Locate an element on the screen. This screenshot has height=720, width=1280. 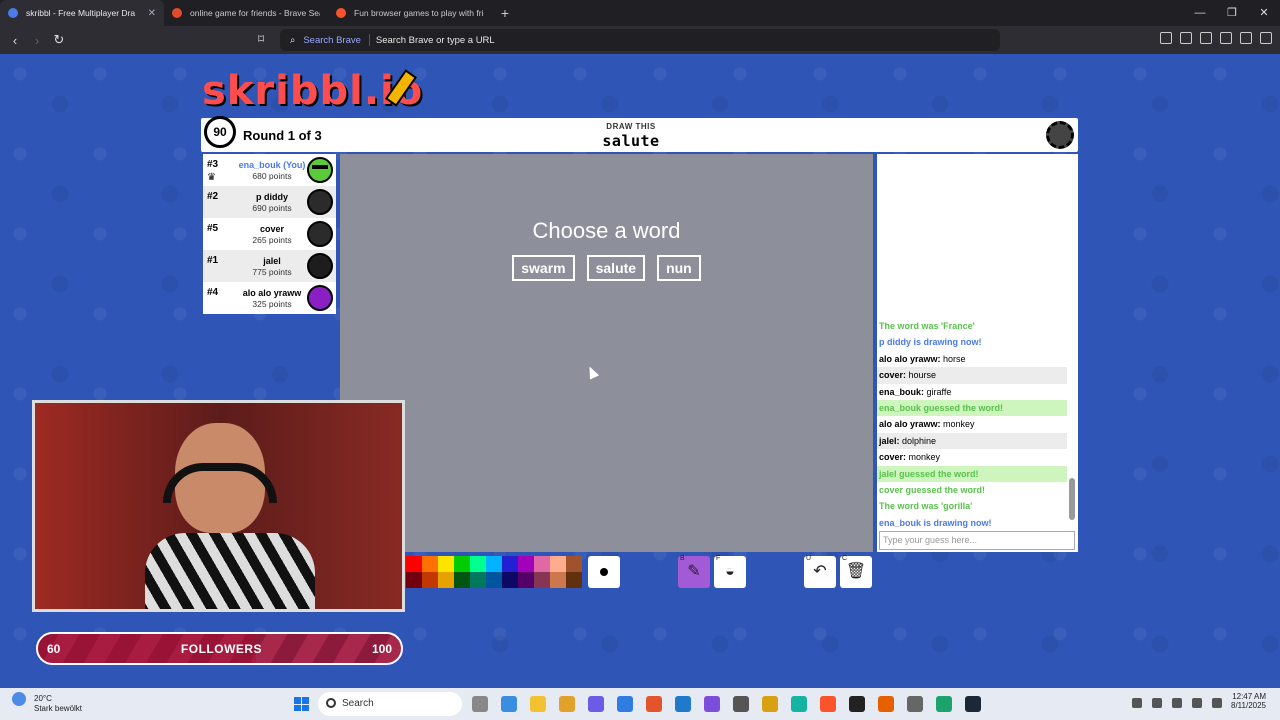
player-row: #1 jalel 775 points is located at coordinates (269, 266).